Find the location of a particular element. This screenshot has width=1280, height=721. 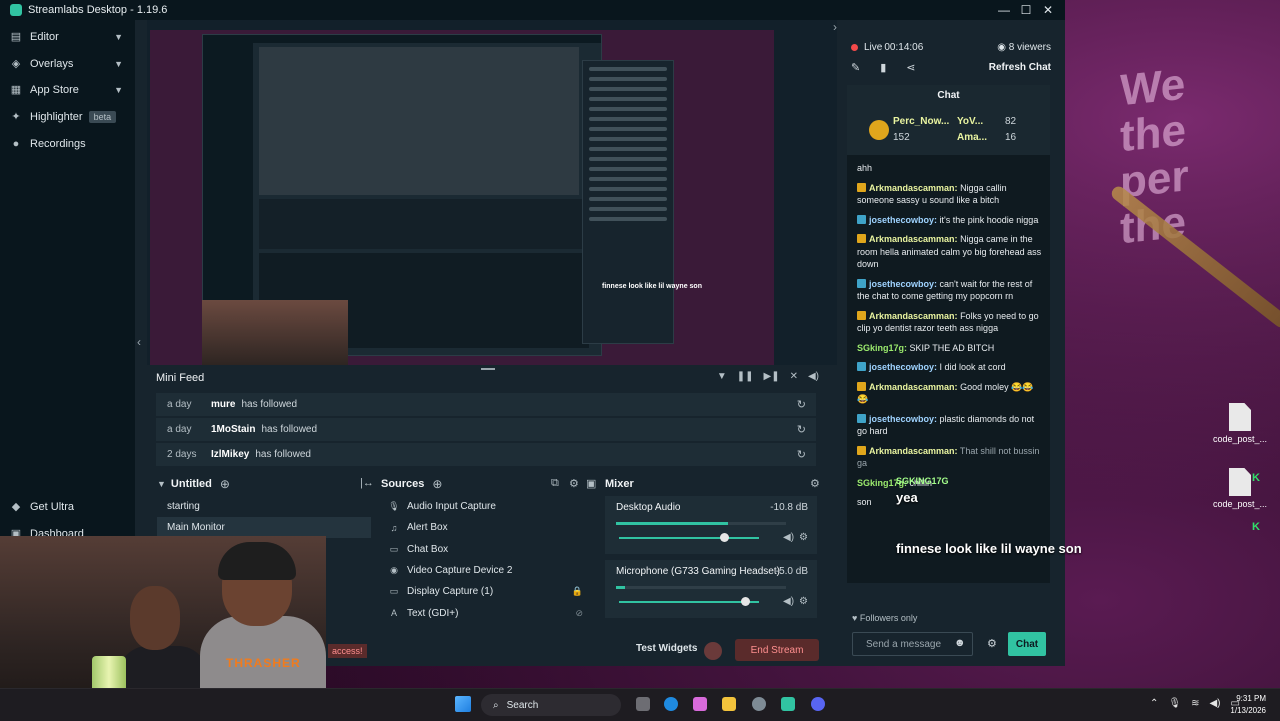

skip-icon: ▶❚ is located at coordinates (772, 376).